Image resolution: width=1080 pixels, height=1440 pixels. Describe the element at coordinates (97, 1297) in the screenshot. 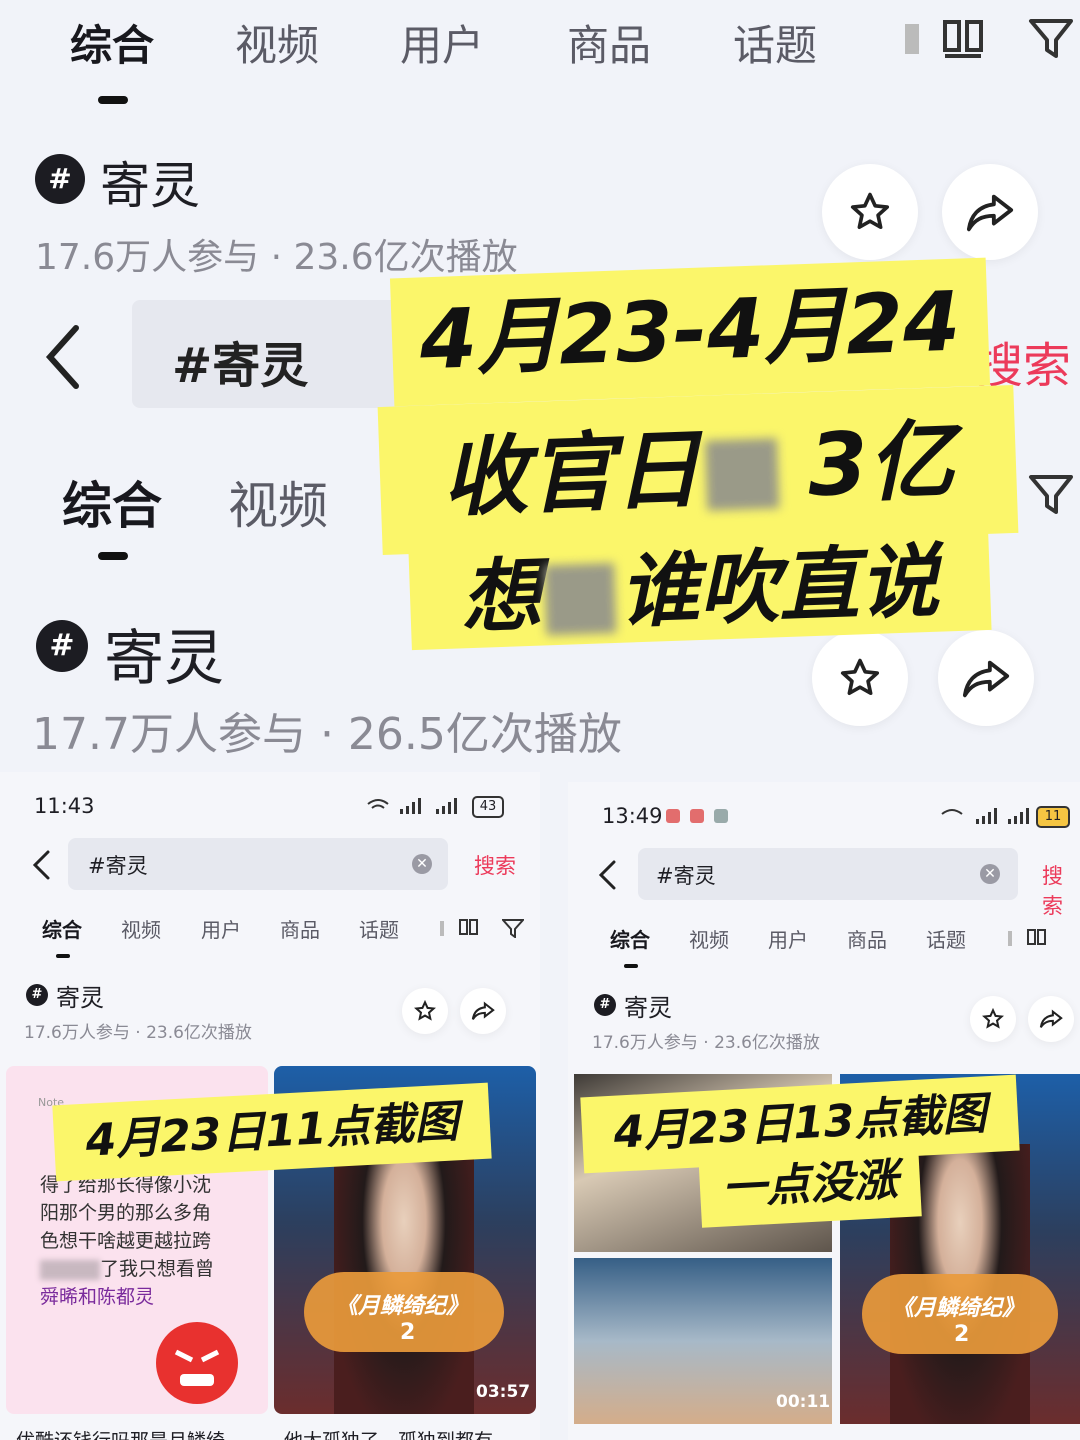

I see `note-line-5: 舜晞和陈都灵` at that location.